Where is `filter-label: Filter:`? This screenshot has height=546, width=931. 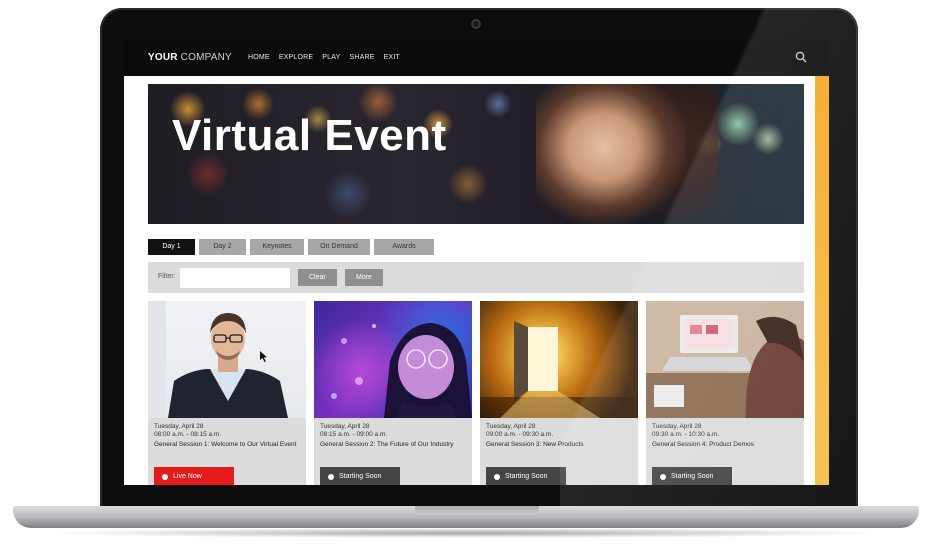 filter-label: Filter: is located at coordinates (167, 276).